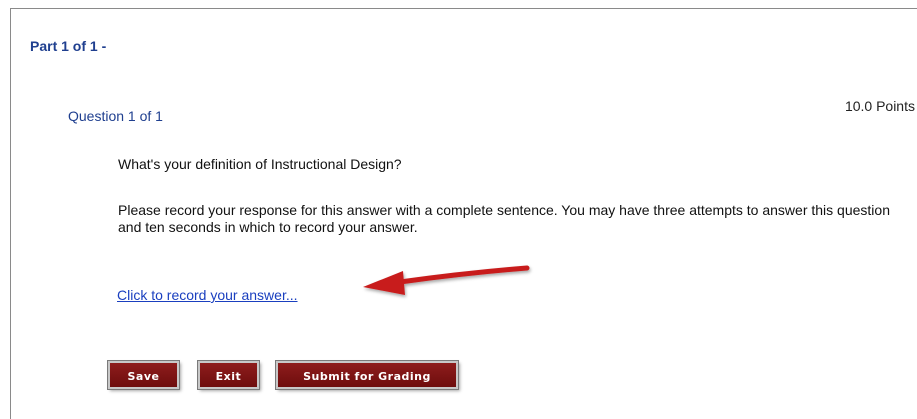 Image resolution: width=917 pixels, height=419 pixels. What do you see at coordinates (68, 46) in the screenshot?
I see `part-title: Part 1 of 1 -` at bounding box center [68, 46].